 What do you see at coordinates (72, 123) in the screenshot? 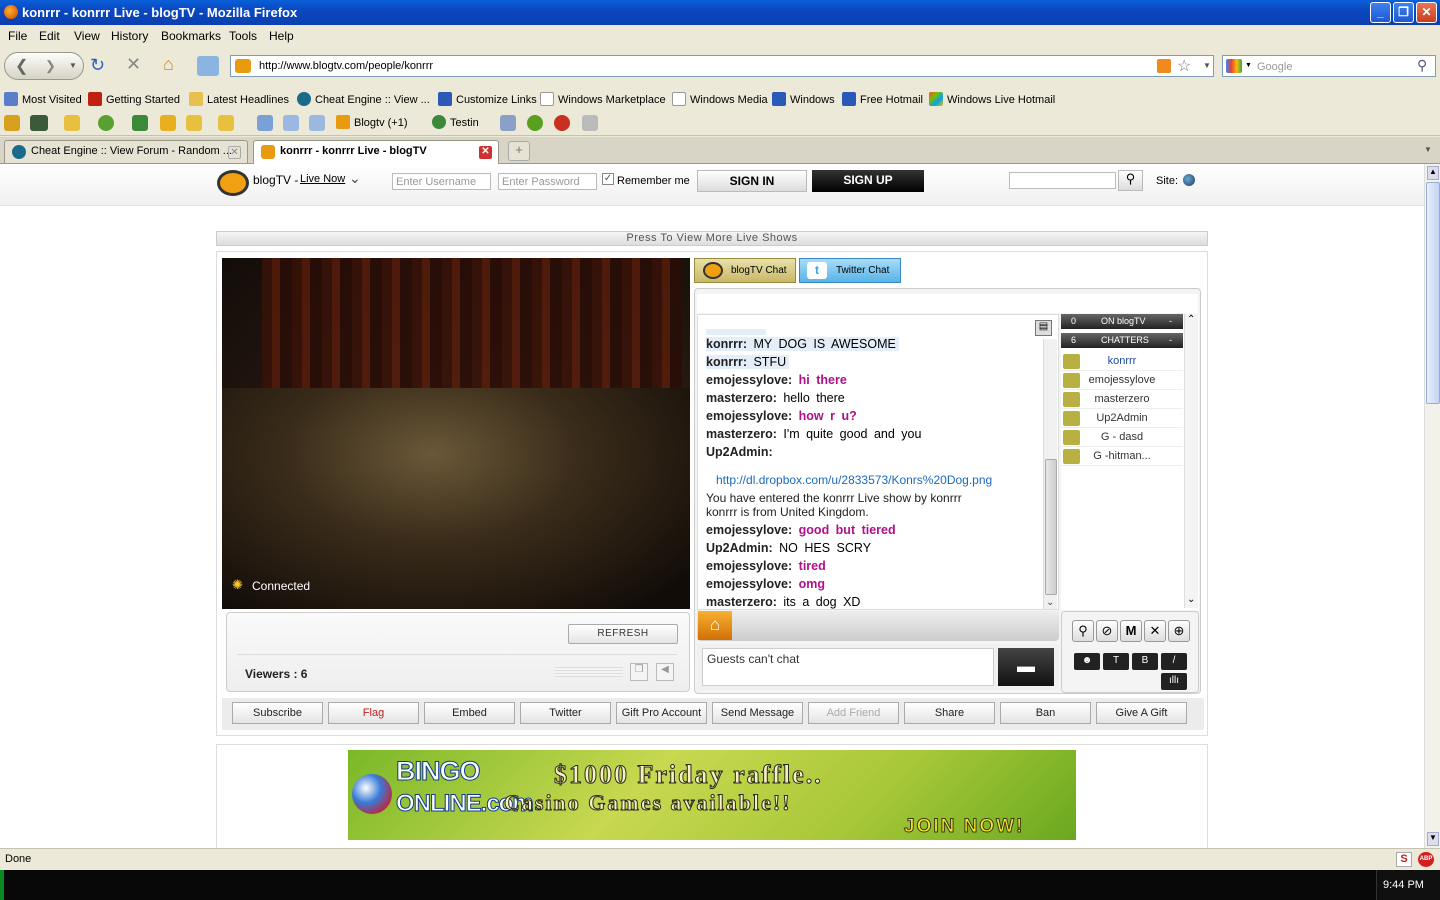
I see `notes-icon` at bounding box center [72, 123].